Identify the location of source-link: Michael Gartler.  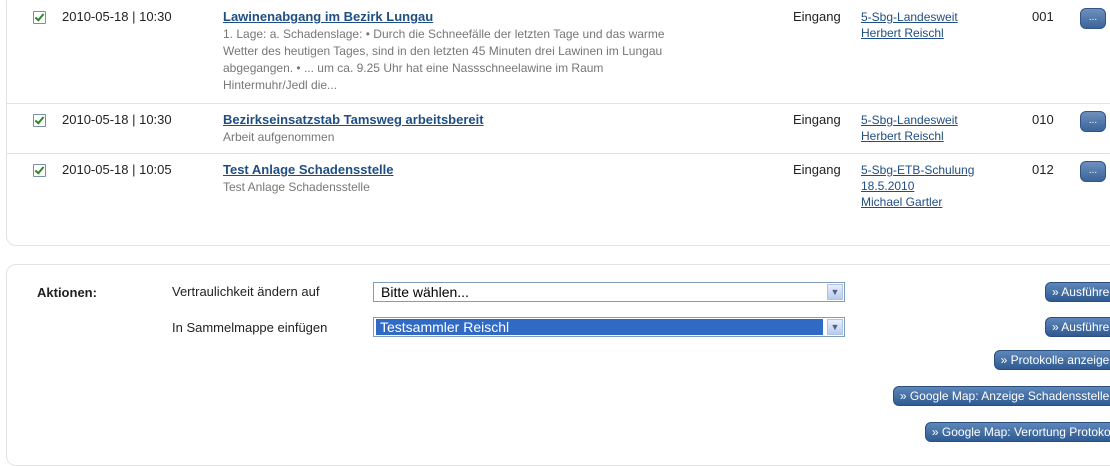
(917, 202).